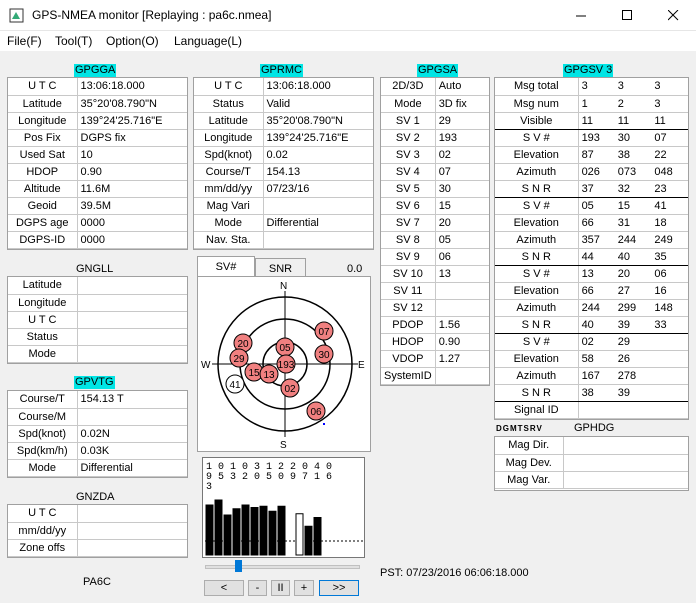  Describe the element at coordinates (97, 434) in the screenshot. I see `table-row: Spd(knot) 0.02N` at that location.